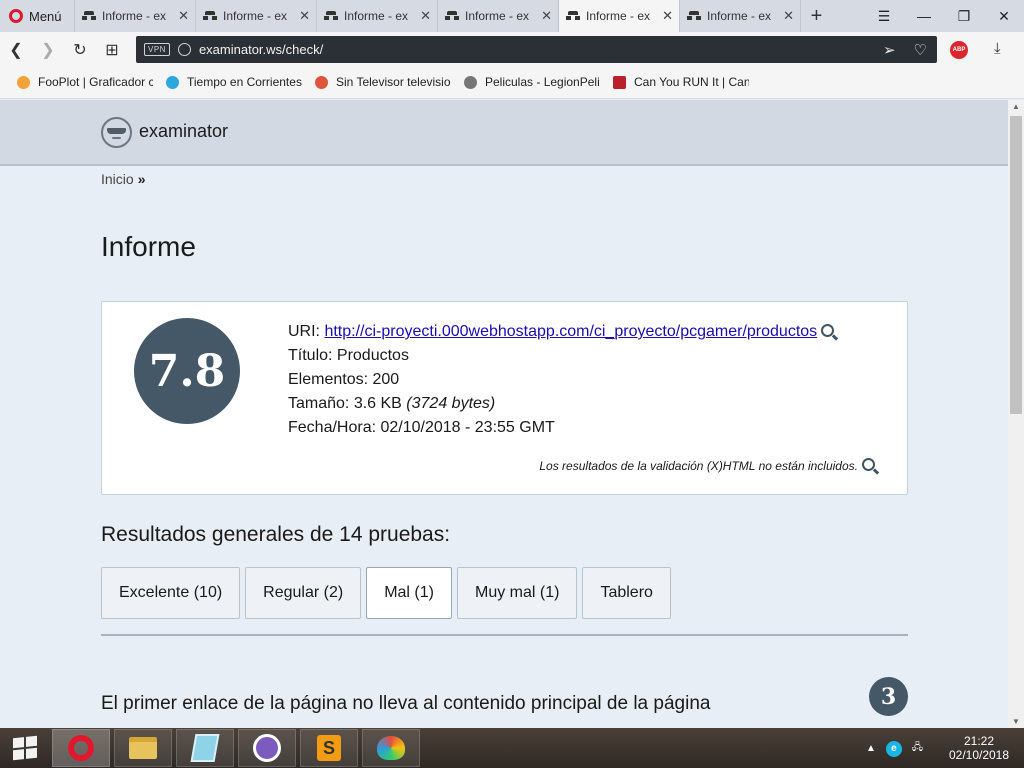  Describe the element at coordinates (888, 696) in the screenshot. I see `issue-count-badge: 3` at that location.